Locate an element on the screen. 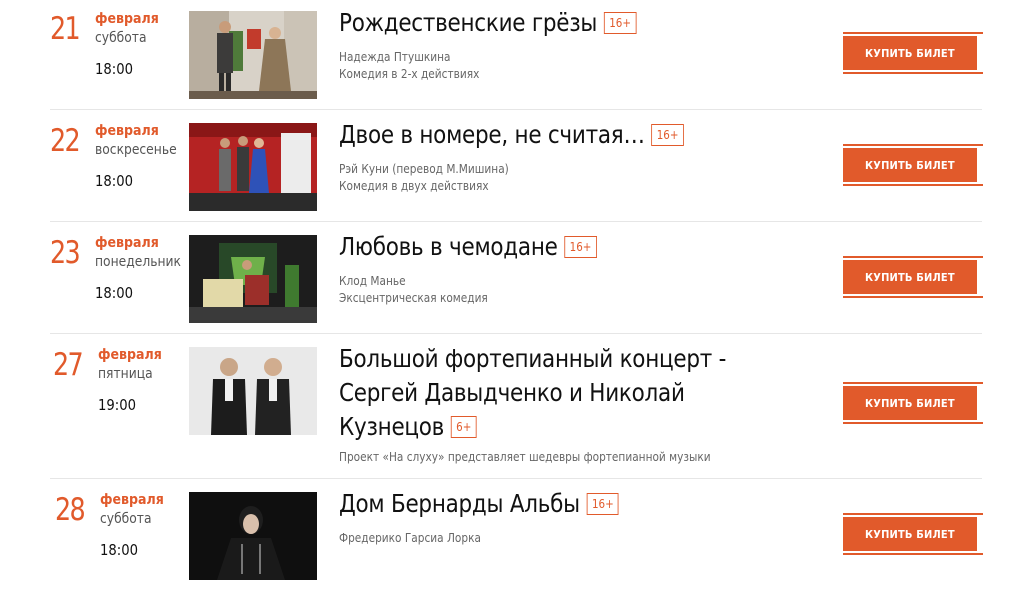 The height and width of the screenshot is (599, 1024). event-genre: Эксцентрическая комедия is located at coordinates (413, 298).